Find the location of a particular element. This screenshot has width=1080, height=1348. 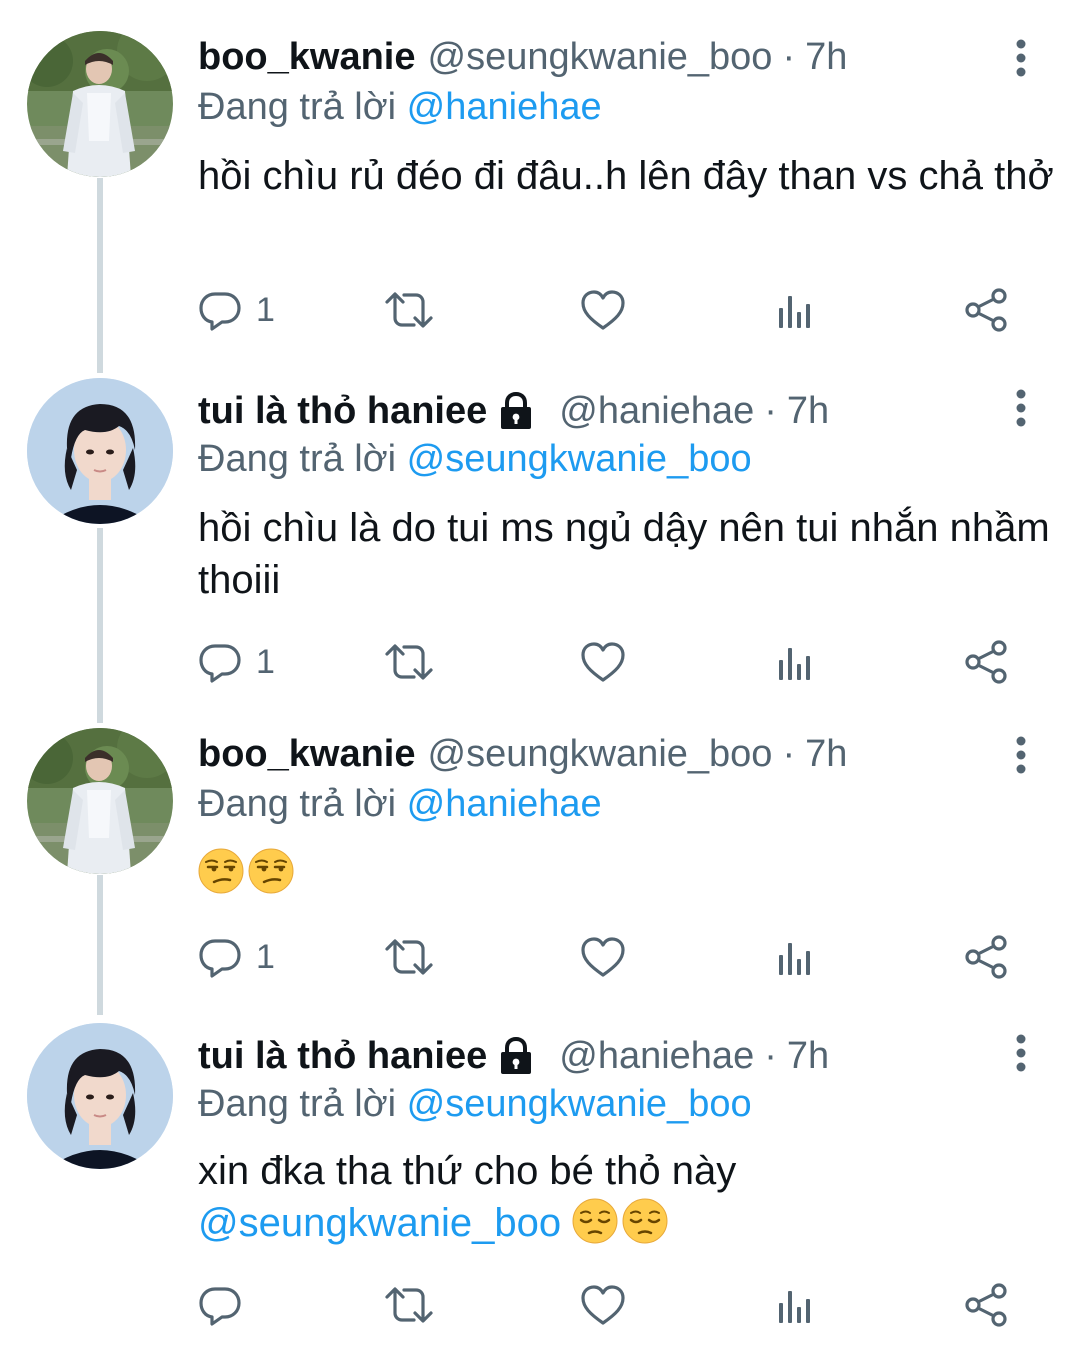

tweet-actions is located at coordinates (608, 1305).